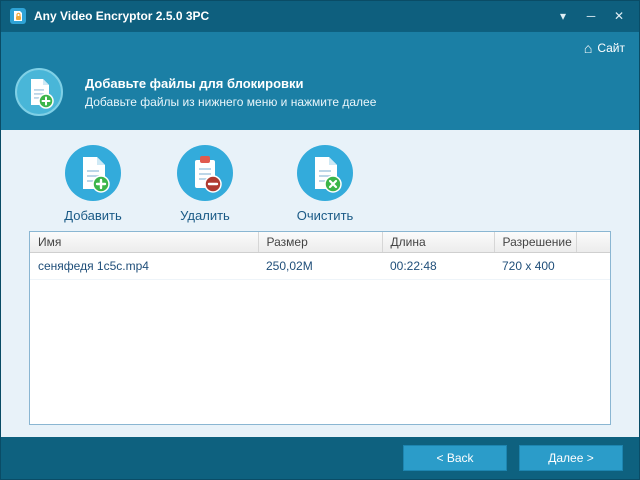 The width and height of the screenshot is (640, 480). I want to click on add-files-icon, so click(39, 92).